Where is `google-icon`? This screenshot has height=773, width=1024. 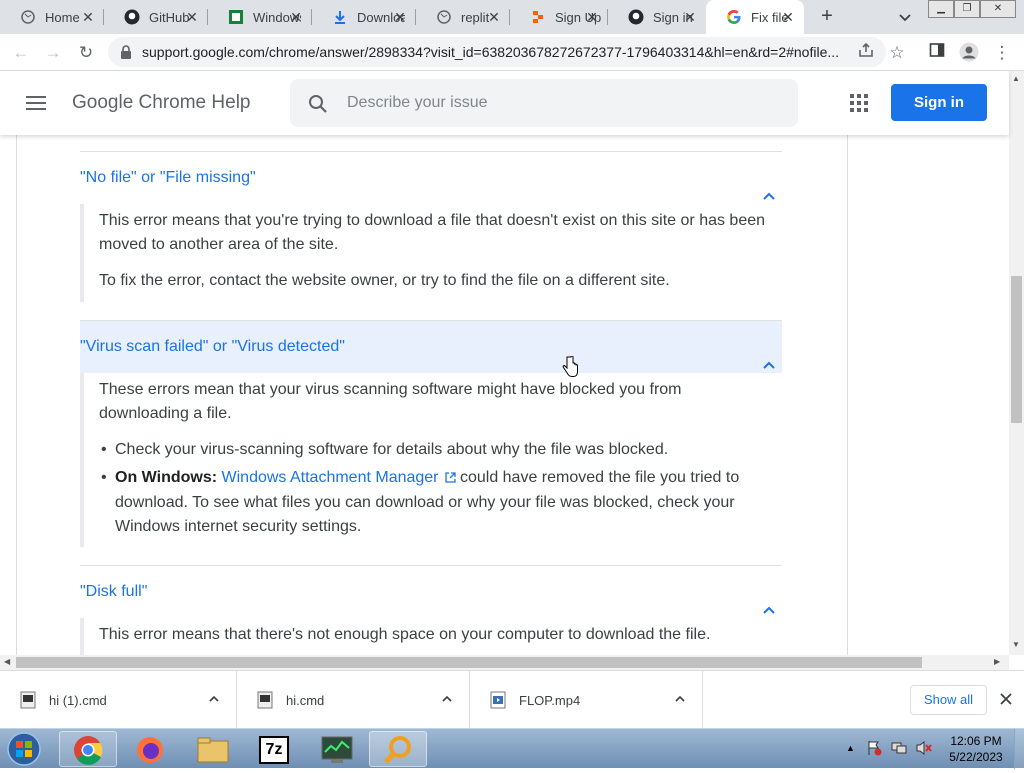
google-icon is located at coordinates (734, 17).